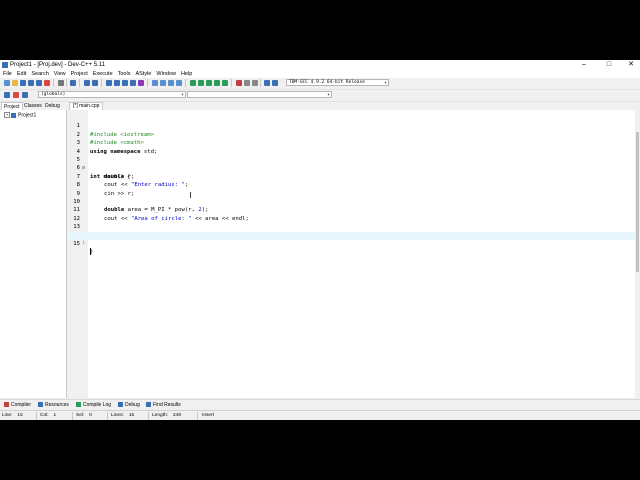 This screenshot has width=640, height=480. I want to click on vertical-scrollbar, so click(637, 254).